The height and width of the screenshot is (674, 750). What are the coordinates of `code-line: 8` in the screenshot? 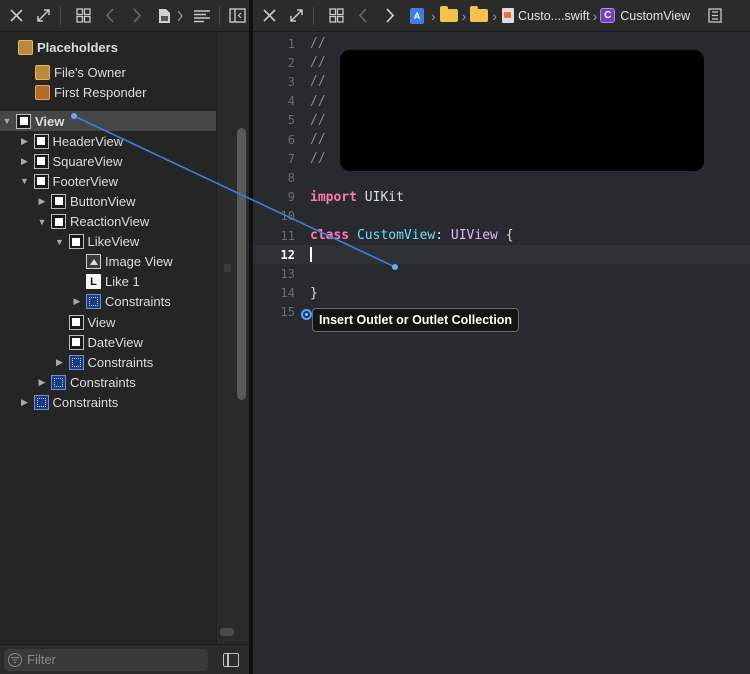 It's located at (501, 177).